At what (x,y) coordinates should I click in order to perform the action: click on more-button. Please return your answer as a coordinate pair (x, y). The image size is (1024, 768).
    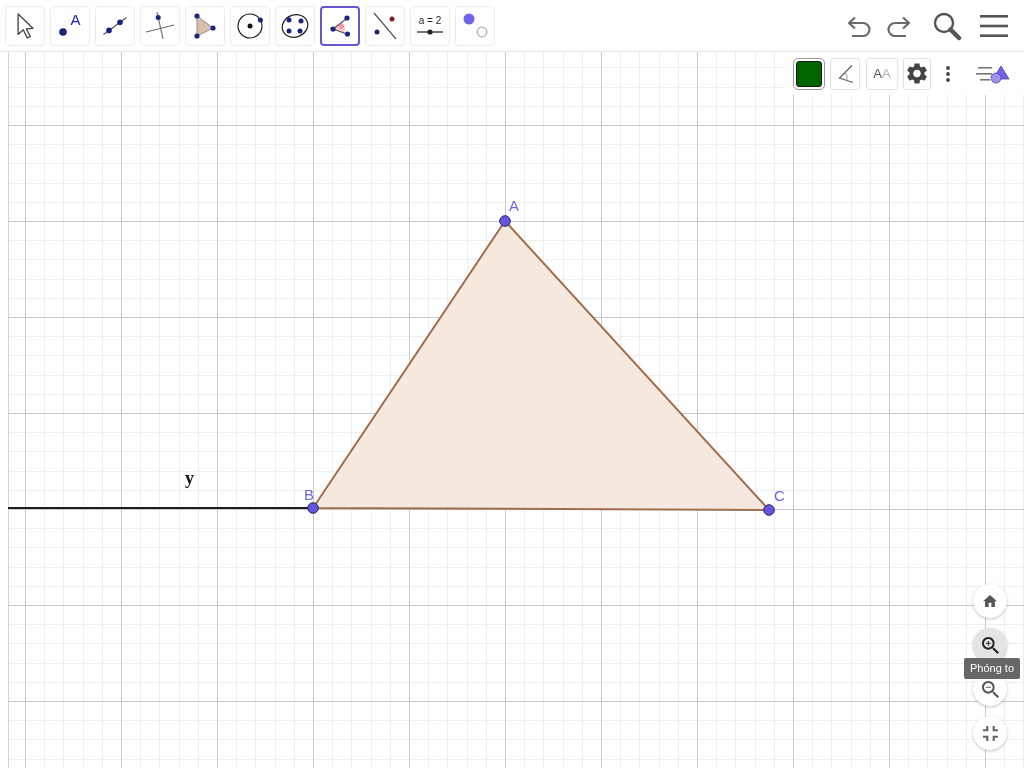
    Looking at the image, I should click on (948, 73).